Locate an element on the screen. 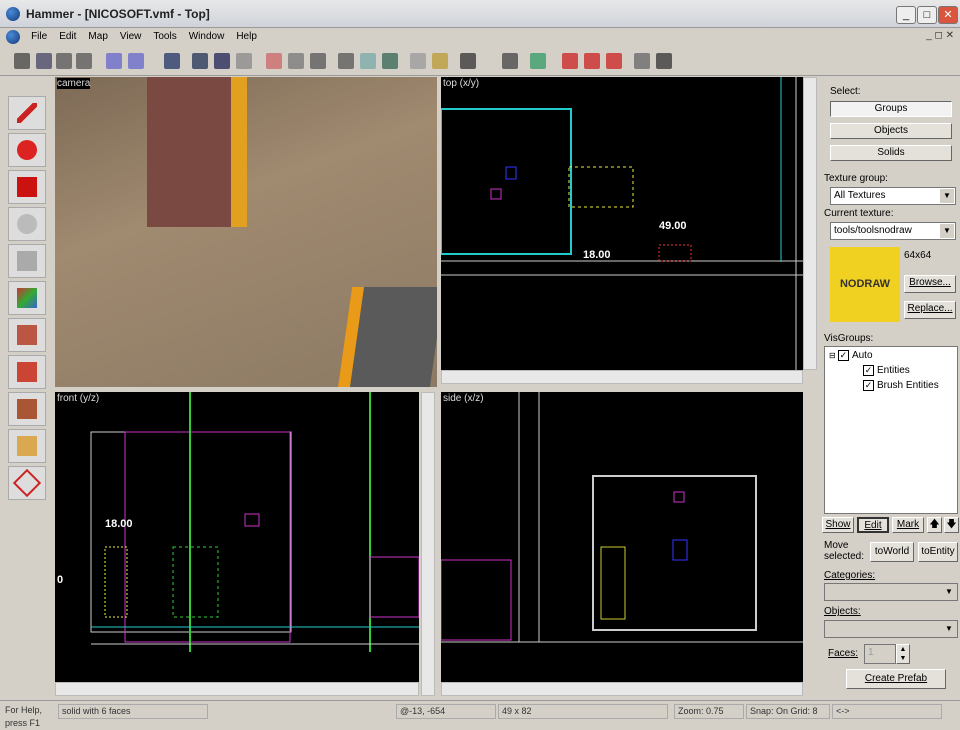 Image resolution: width=960 pixels, height=730 pixels. visgroup-auto: ⊟ ✓ Auto is located at coordinates (851, 355).